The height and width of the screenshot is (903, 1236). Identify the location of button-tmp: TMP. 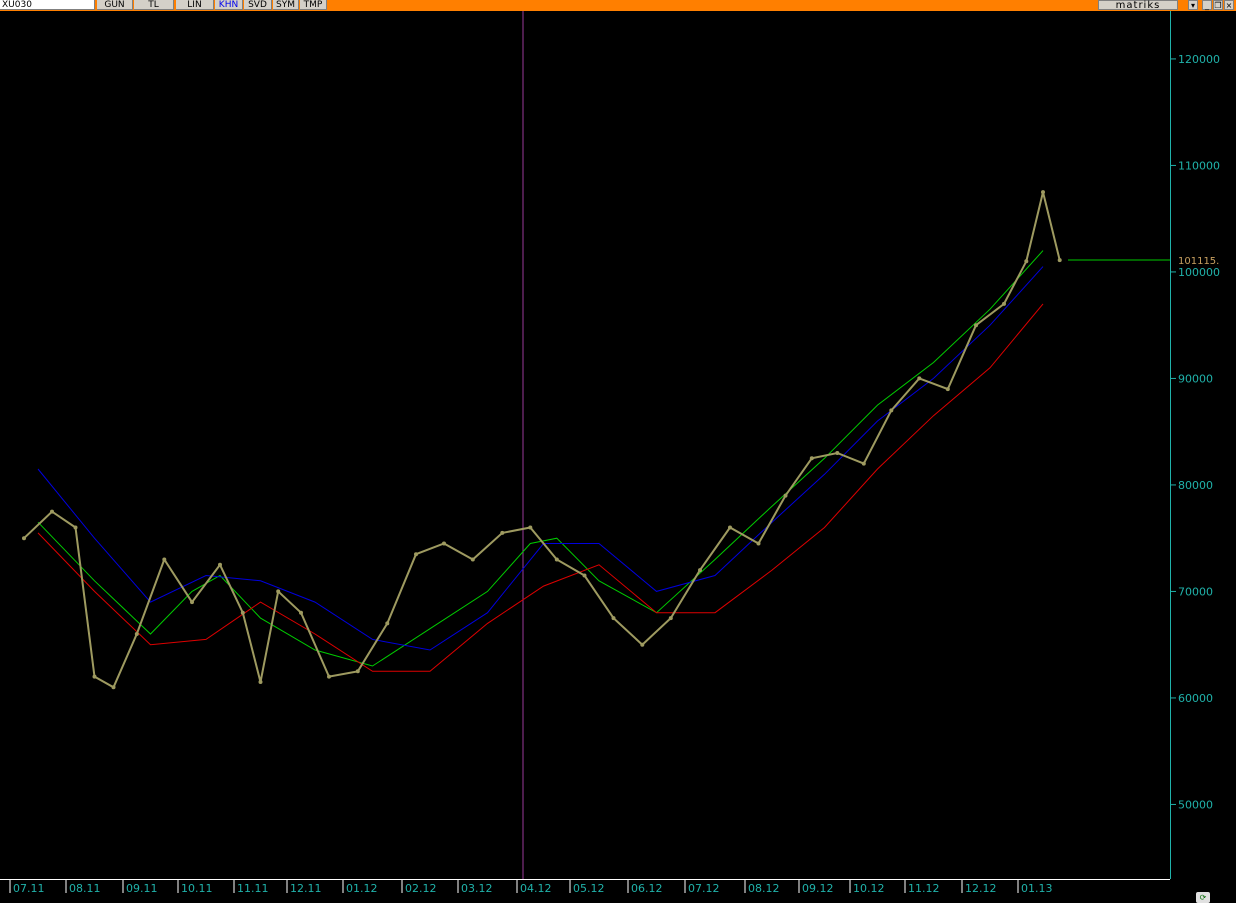
(313, 5).